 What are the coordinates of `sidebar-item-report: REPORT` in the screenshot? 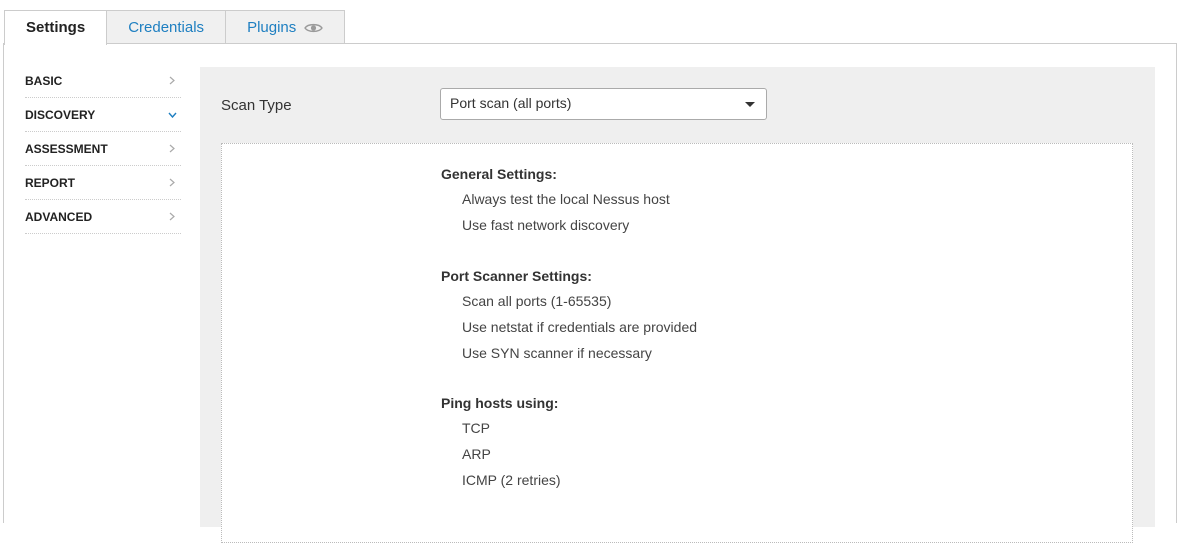 It's located at (103, 183).